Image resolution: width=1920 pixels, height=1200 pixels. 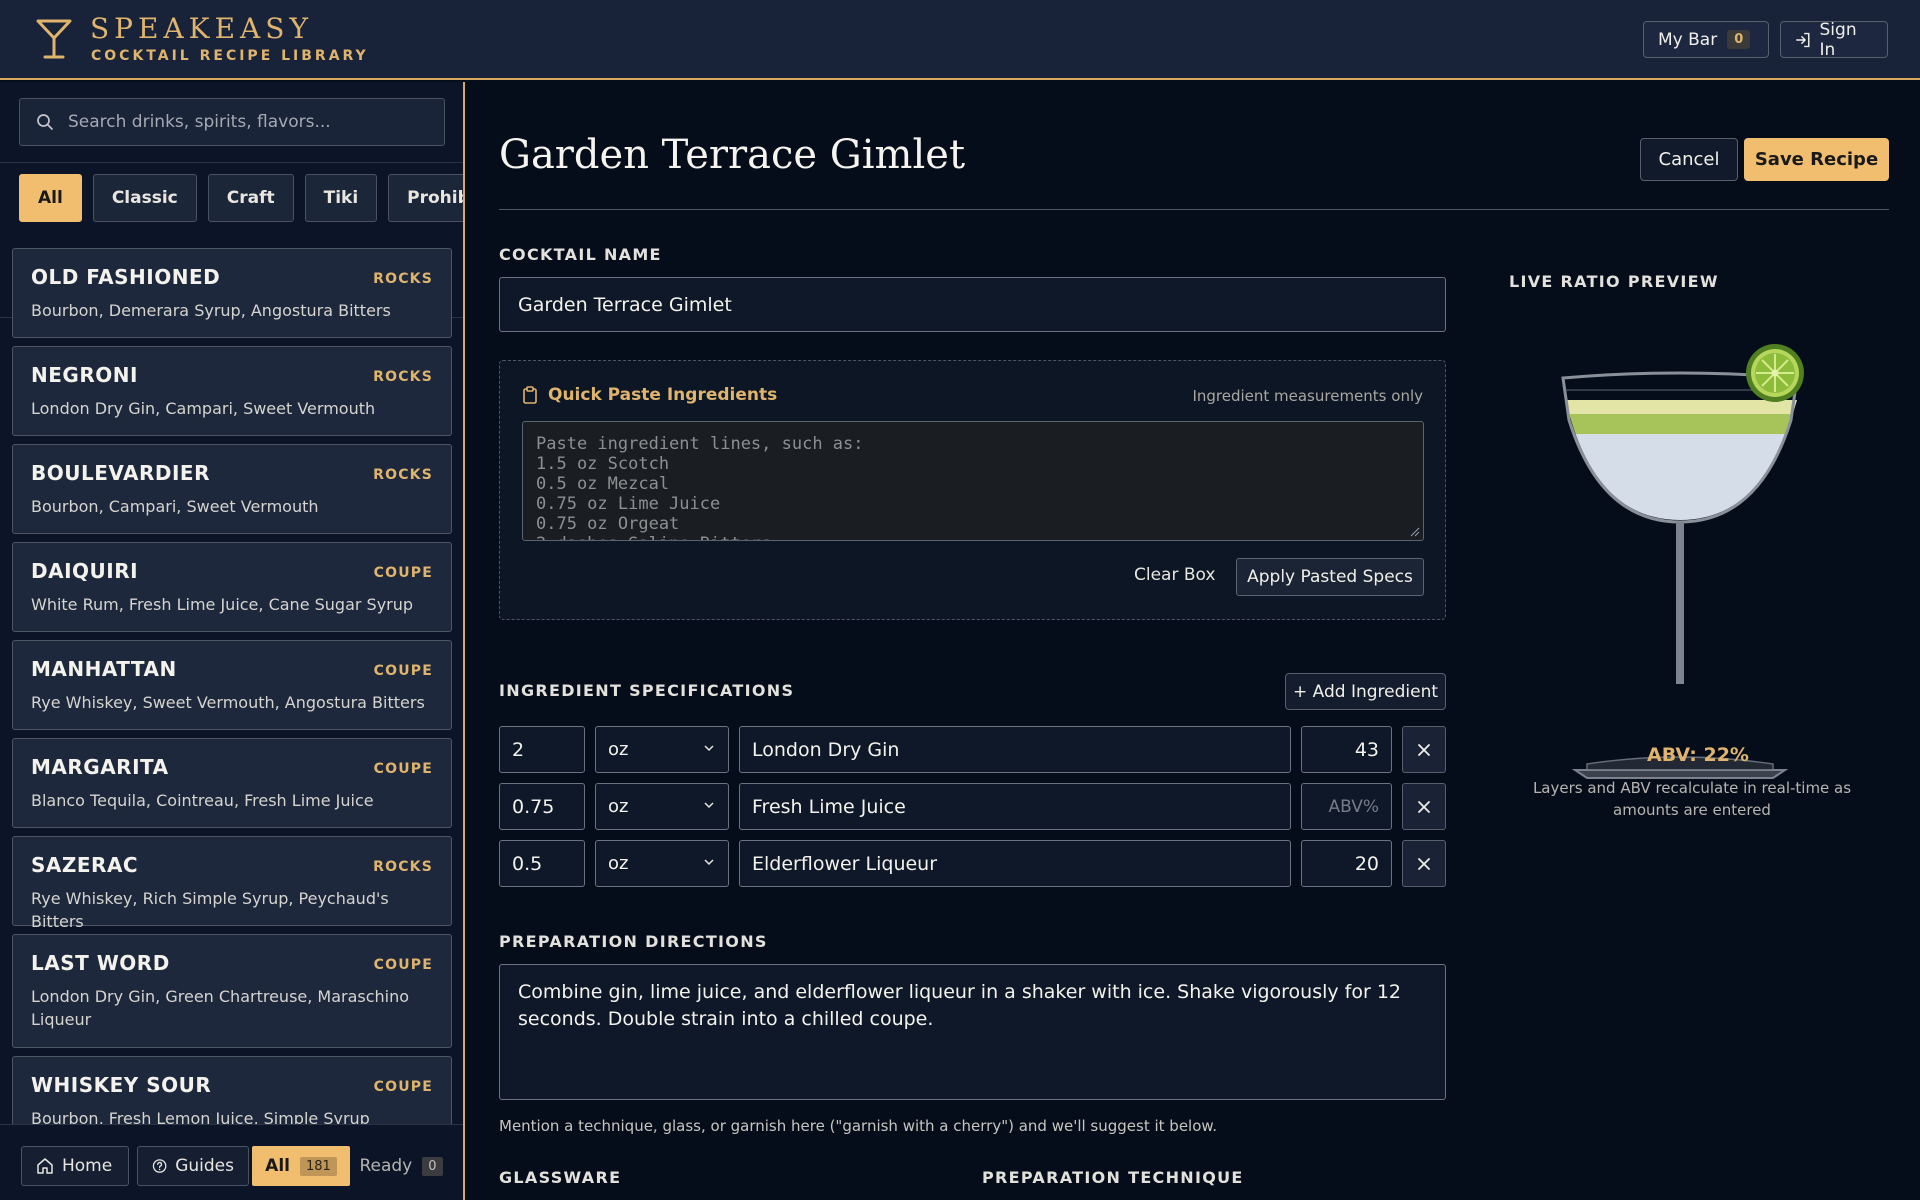 I want to click on filter-chip-tiki: Tiki, so click(x=341, y=198).